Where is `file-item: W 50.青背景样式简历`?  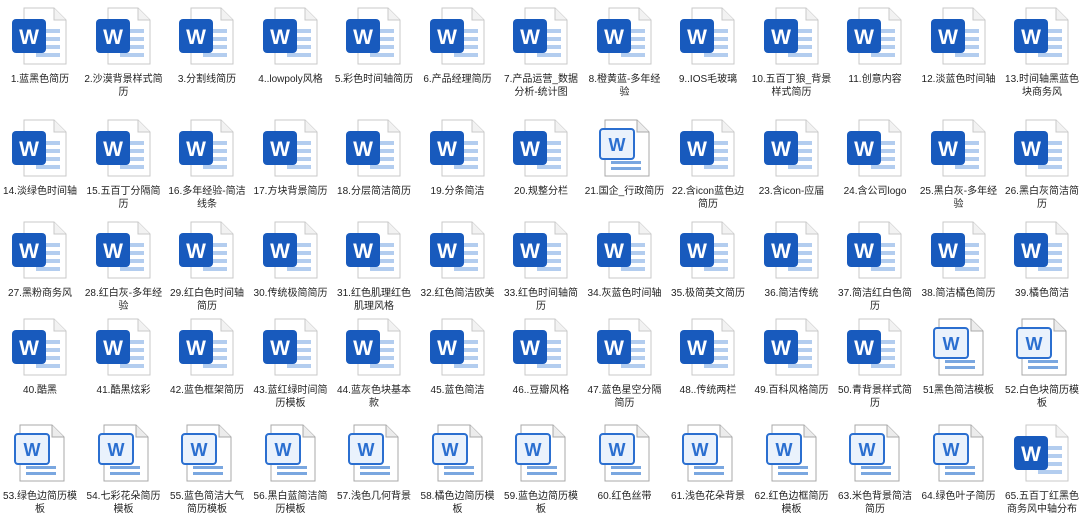 file-item: W 50.青背景样式简历 is located at coordinates (875, 363).